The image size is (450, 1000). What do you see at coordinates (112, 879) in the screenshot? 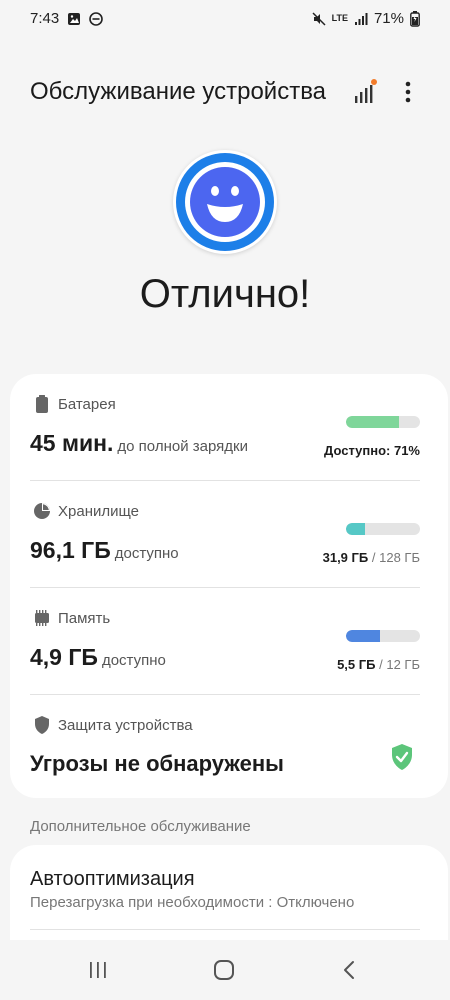
I see `auto-optimization-title: Автооптимизация` at bounding box center [112, 879].